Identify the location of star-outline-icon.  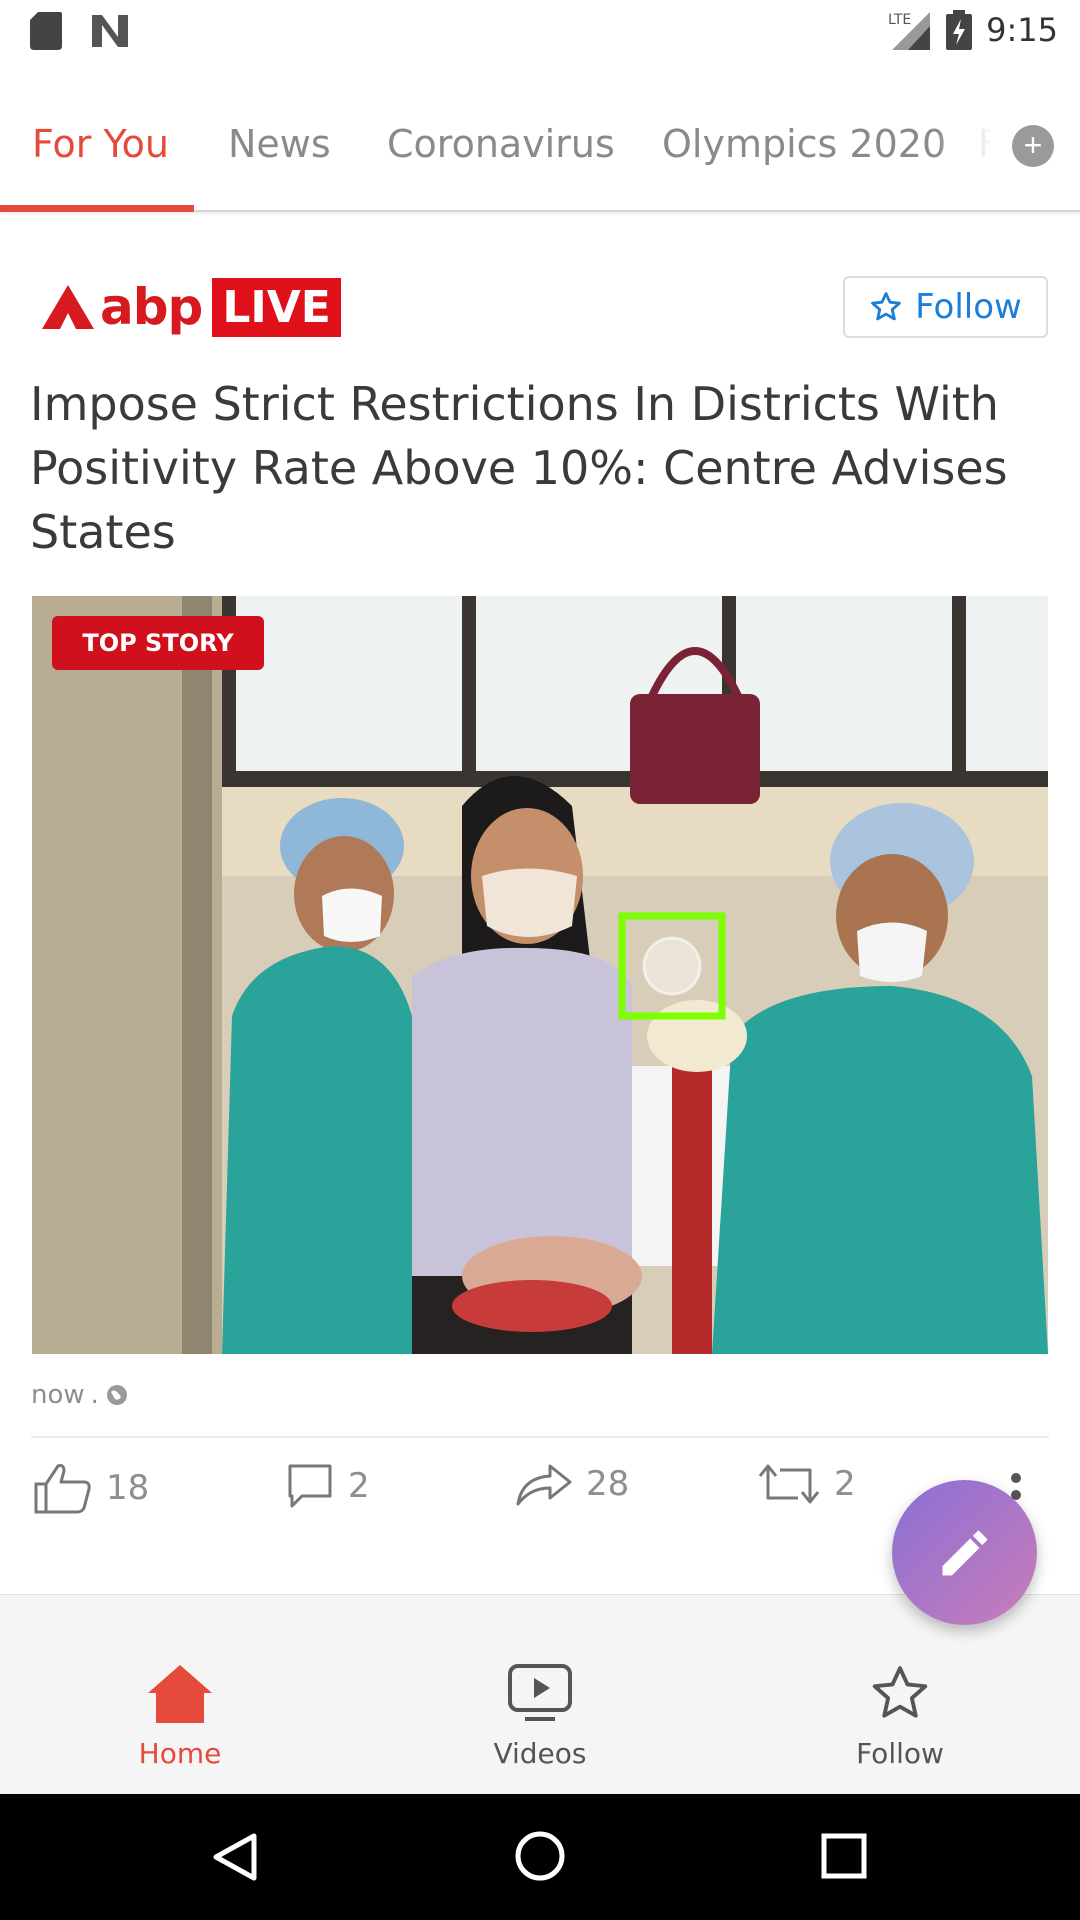
(886, 306).